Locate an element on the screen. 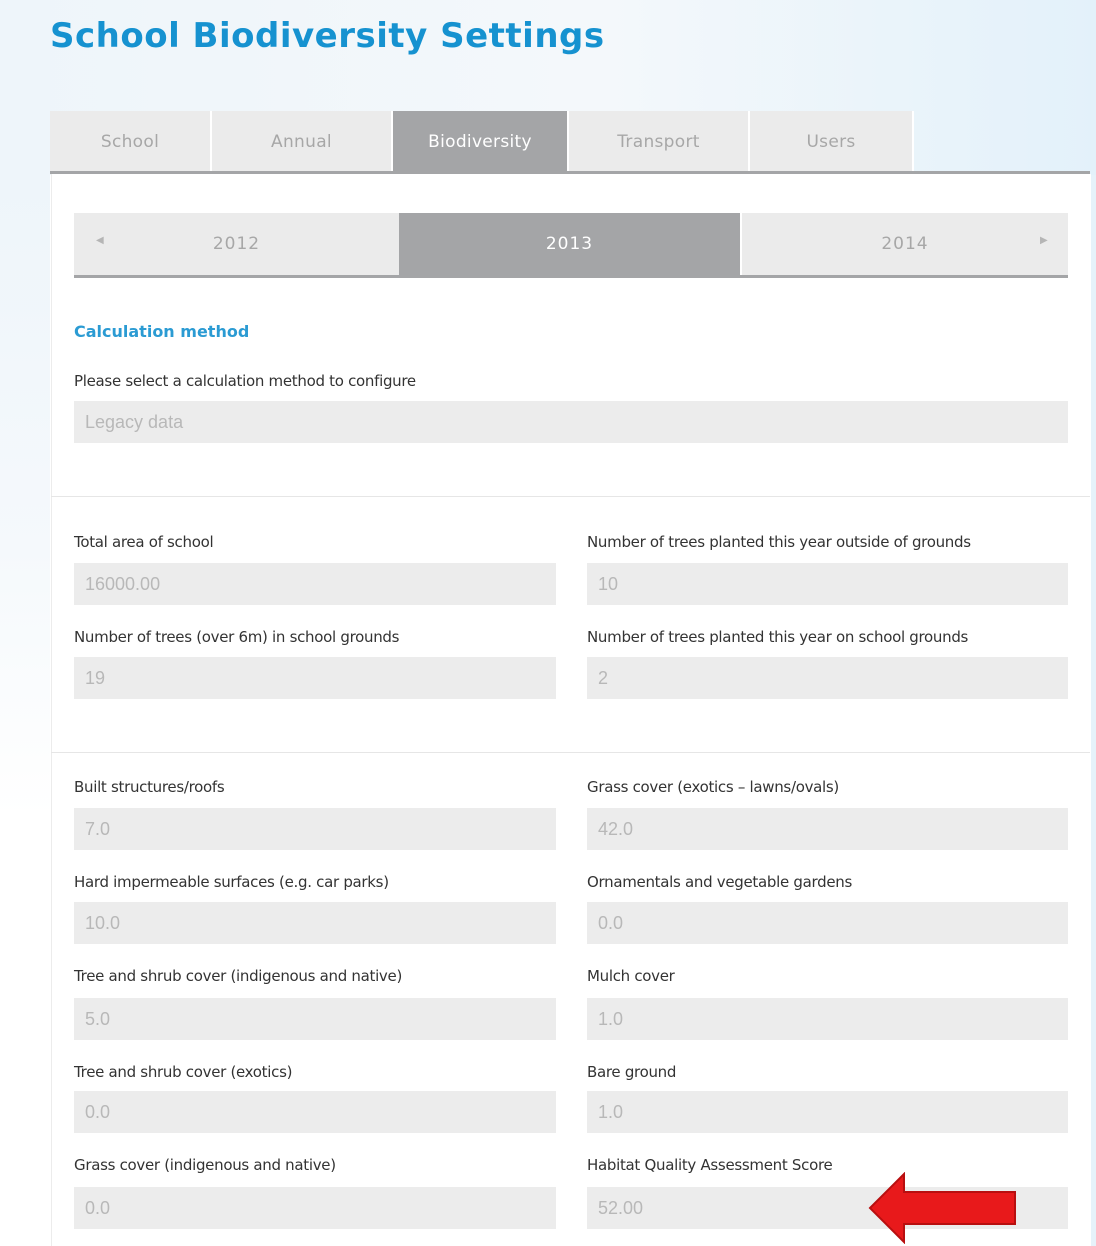  left-background is located at coordinates (25, 710).